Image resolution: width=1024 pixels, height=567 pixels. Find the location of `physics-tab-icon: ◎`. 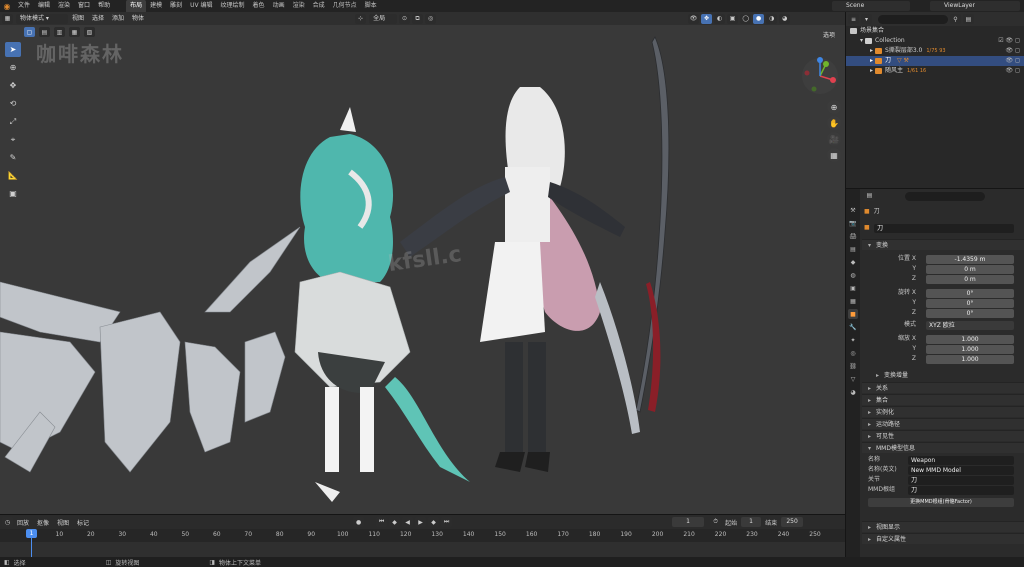

physics-tab-icon: ◎ is located at coordinates (853, 353).